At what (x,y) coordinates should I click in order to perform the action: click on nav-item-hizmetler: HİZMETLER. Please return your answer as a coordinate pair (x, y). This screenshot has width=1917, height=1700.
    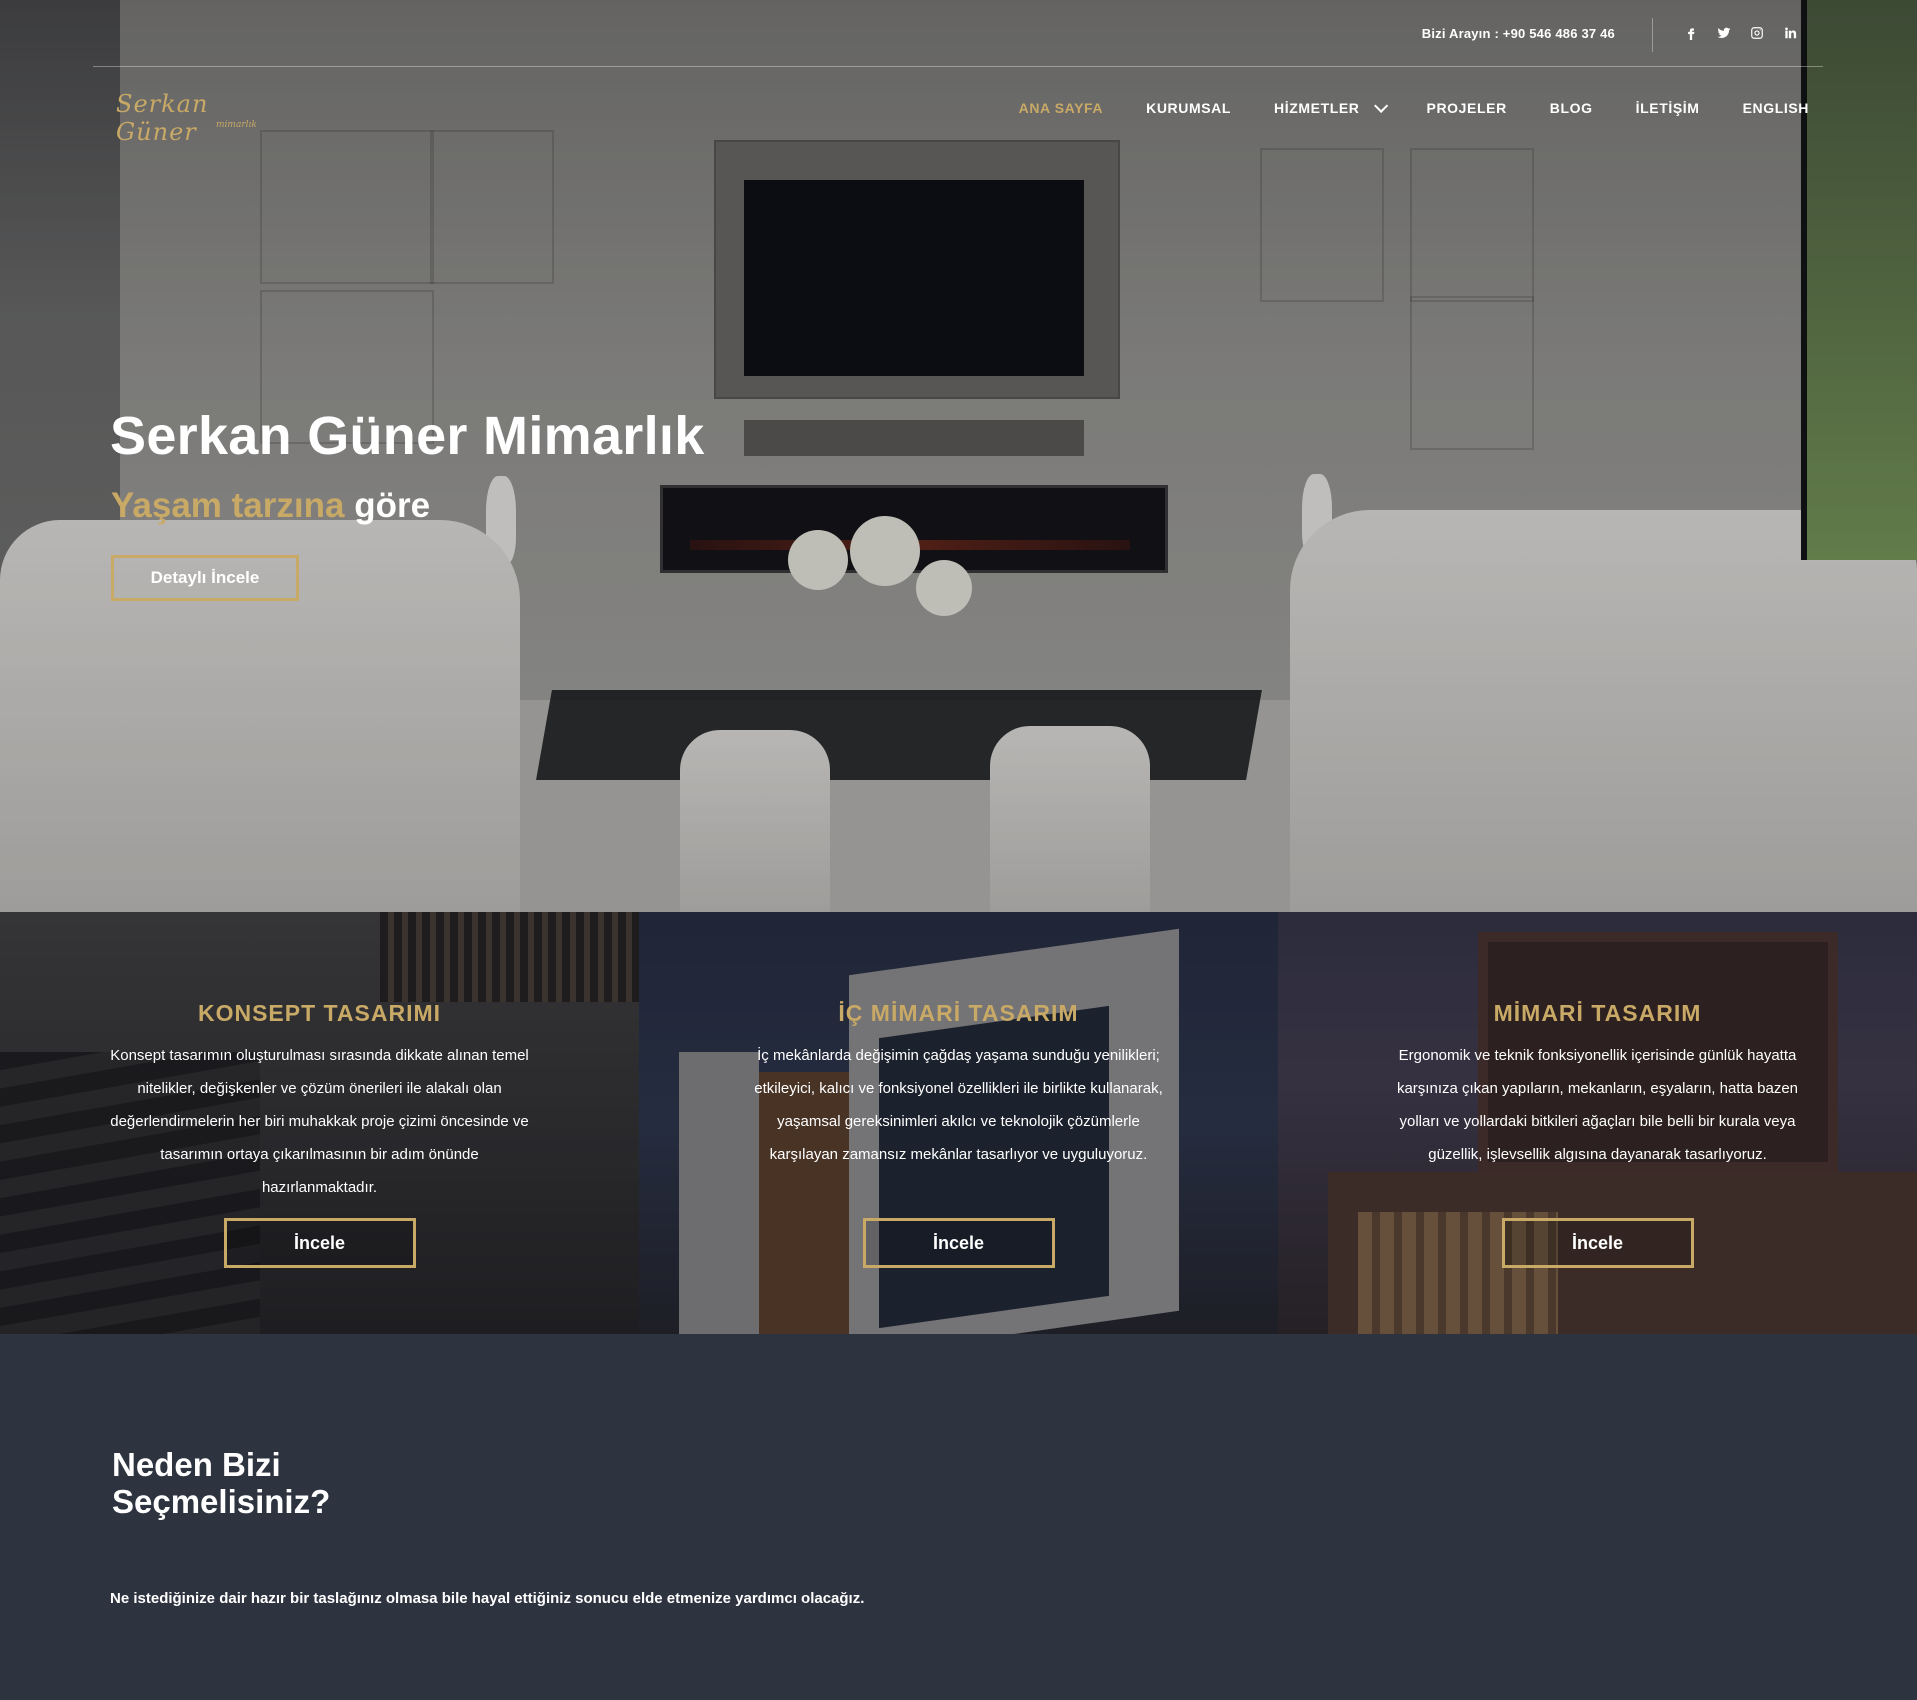
    Looking at the image, I should click on (1331, 107).